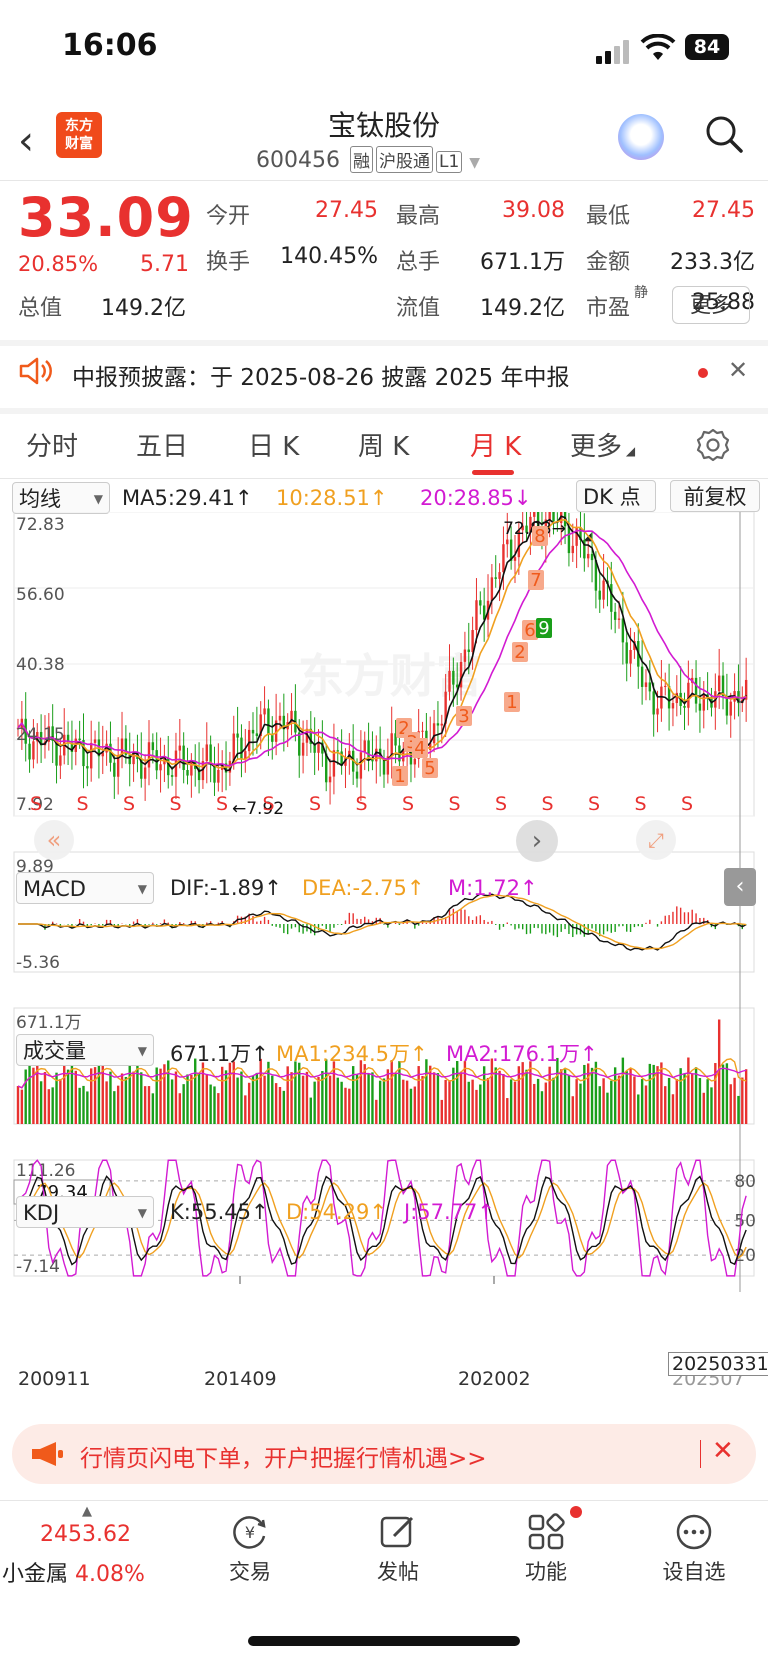 The width and height of the screenshot is (768, 1664). I want to click on td-marker: 1, so click(511, 702).